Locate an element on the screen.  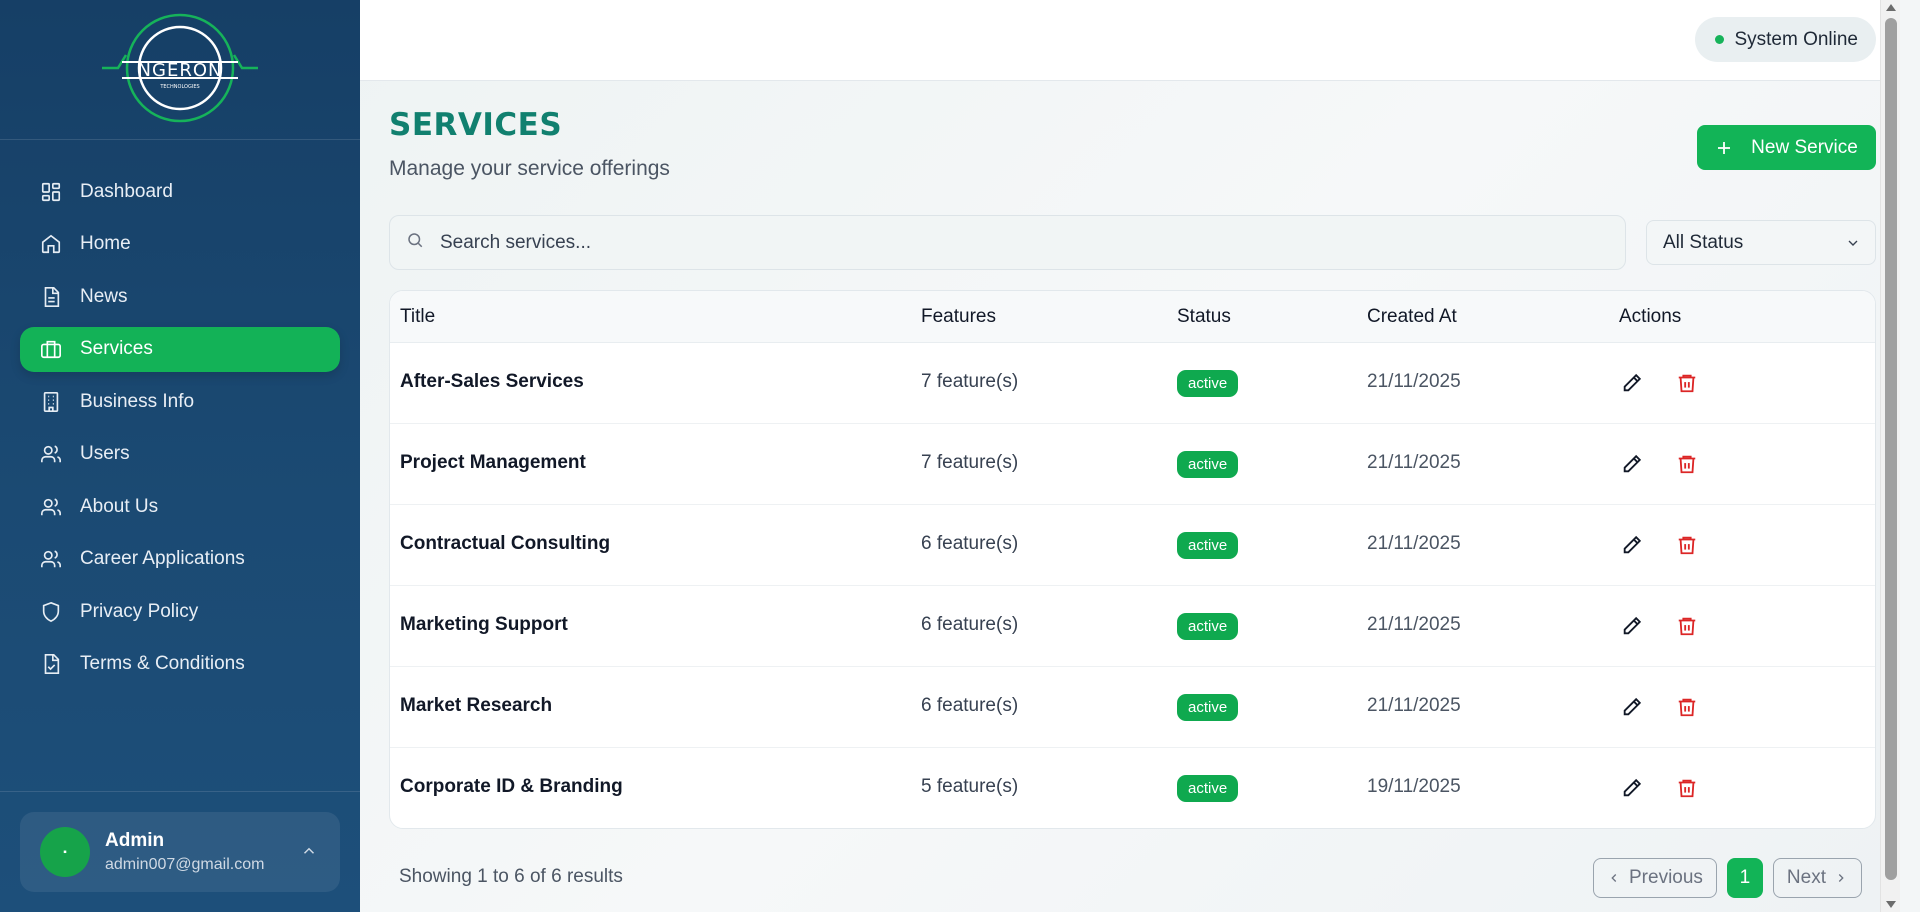
search-box is located at coordinates (1007, 242).